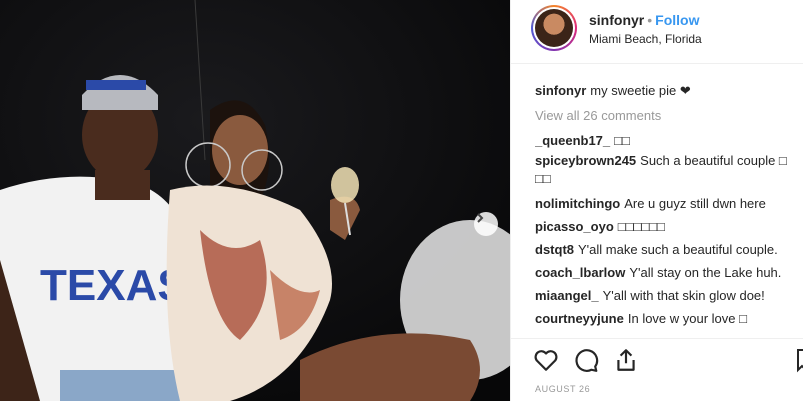  Describe the element at coordinates (677, 20) in the screenshot. I see `follow-button: Follow` at that location.